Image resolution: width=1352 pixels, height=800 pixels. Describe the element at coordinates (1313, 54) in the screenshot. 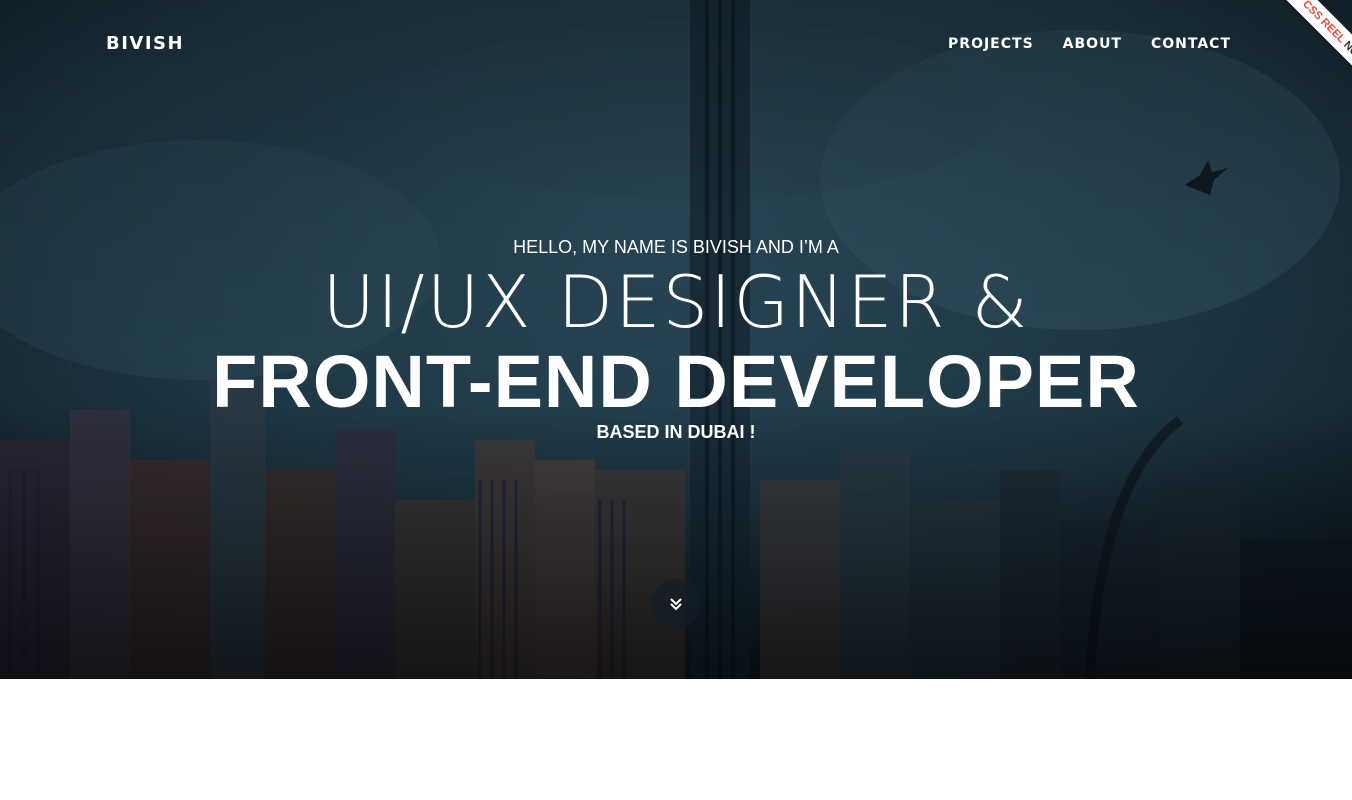

I see `ribbon-banner: CSS REEL NOMINEE` at that location.